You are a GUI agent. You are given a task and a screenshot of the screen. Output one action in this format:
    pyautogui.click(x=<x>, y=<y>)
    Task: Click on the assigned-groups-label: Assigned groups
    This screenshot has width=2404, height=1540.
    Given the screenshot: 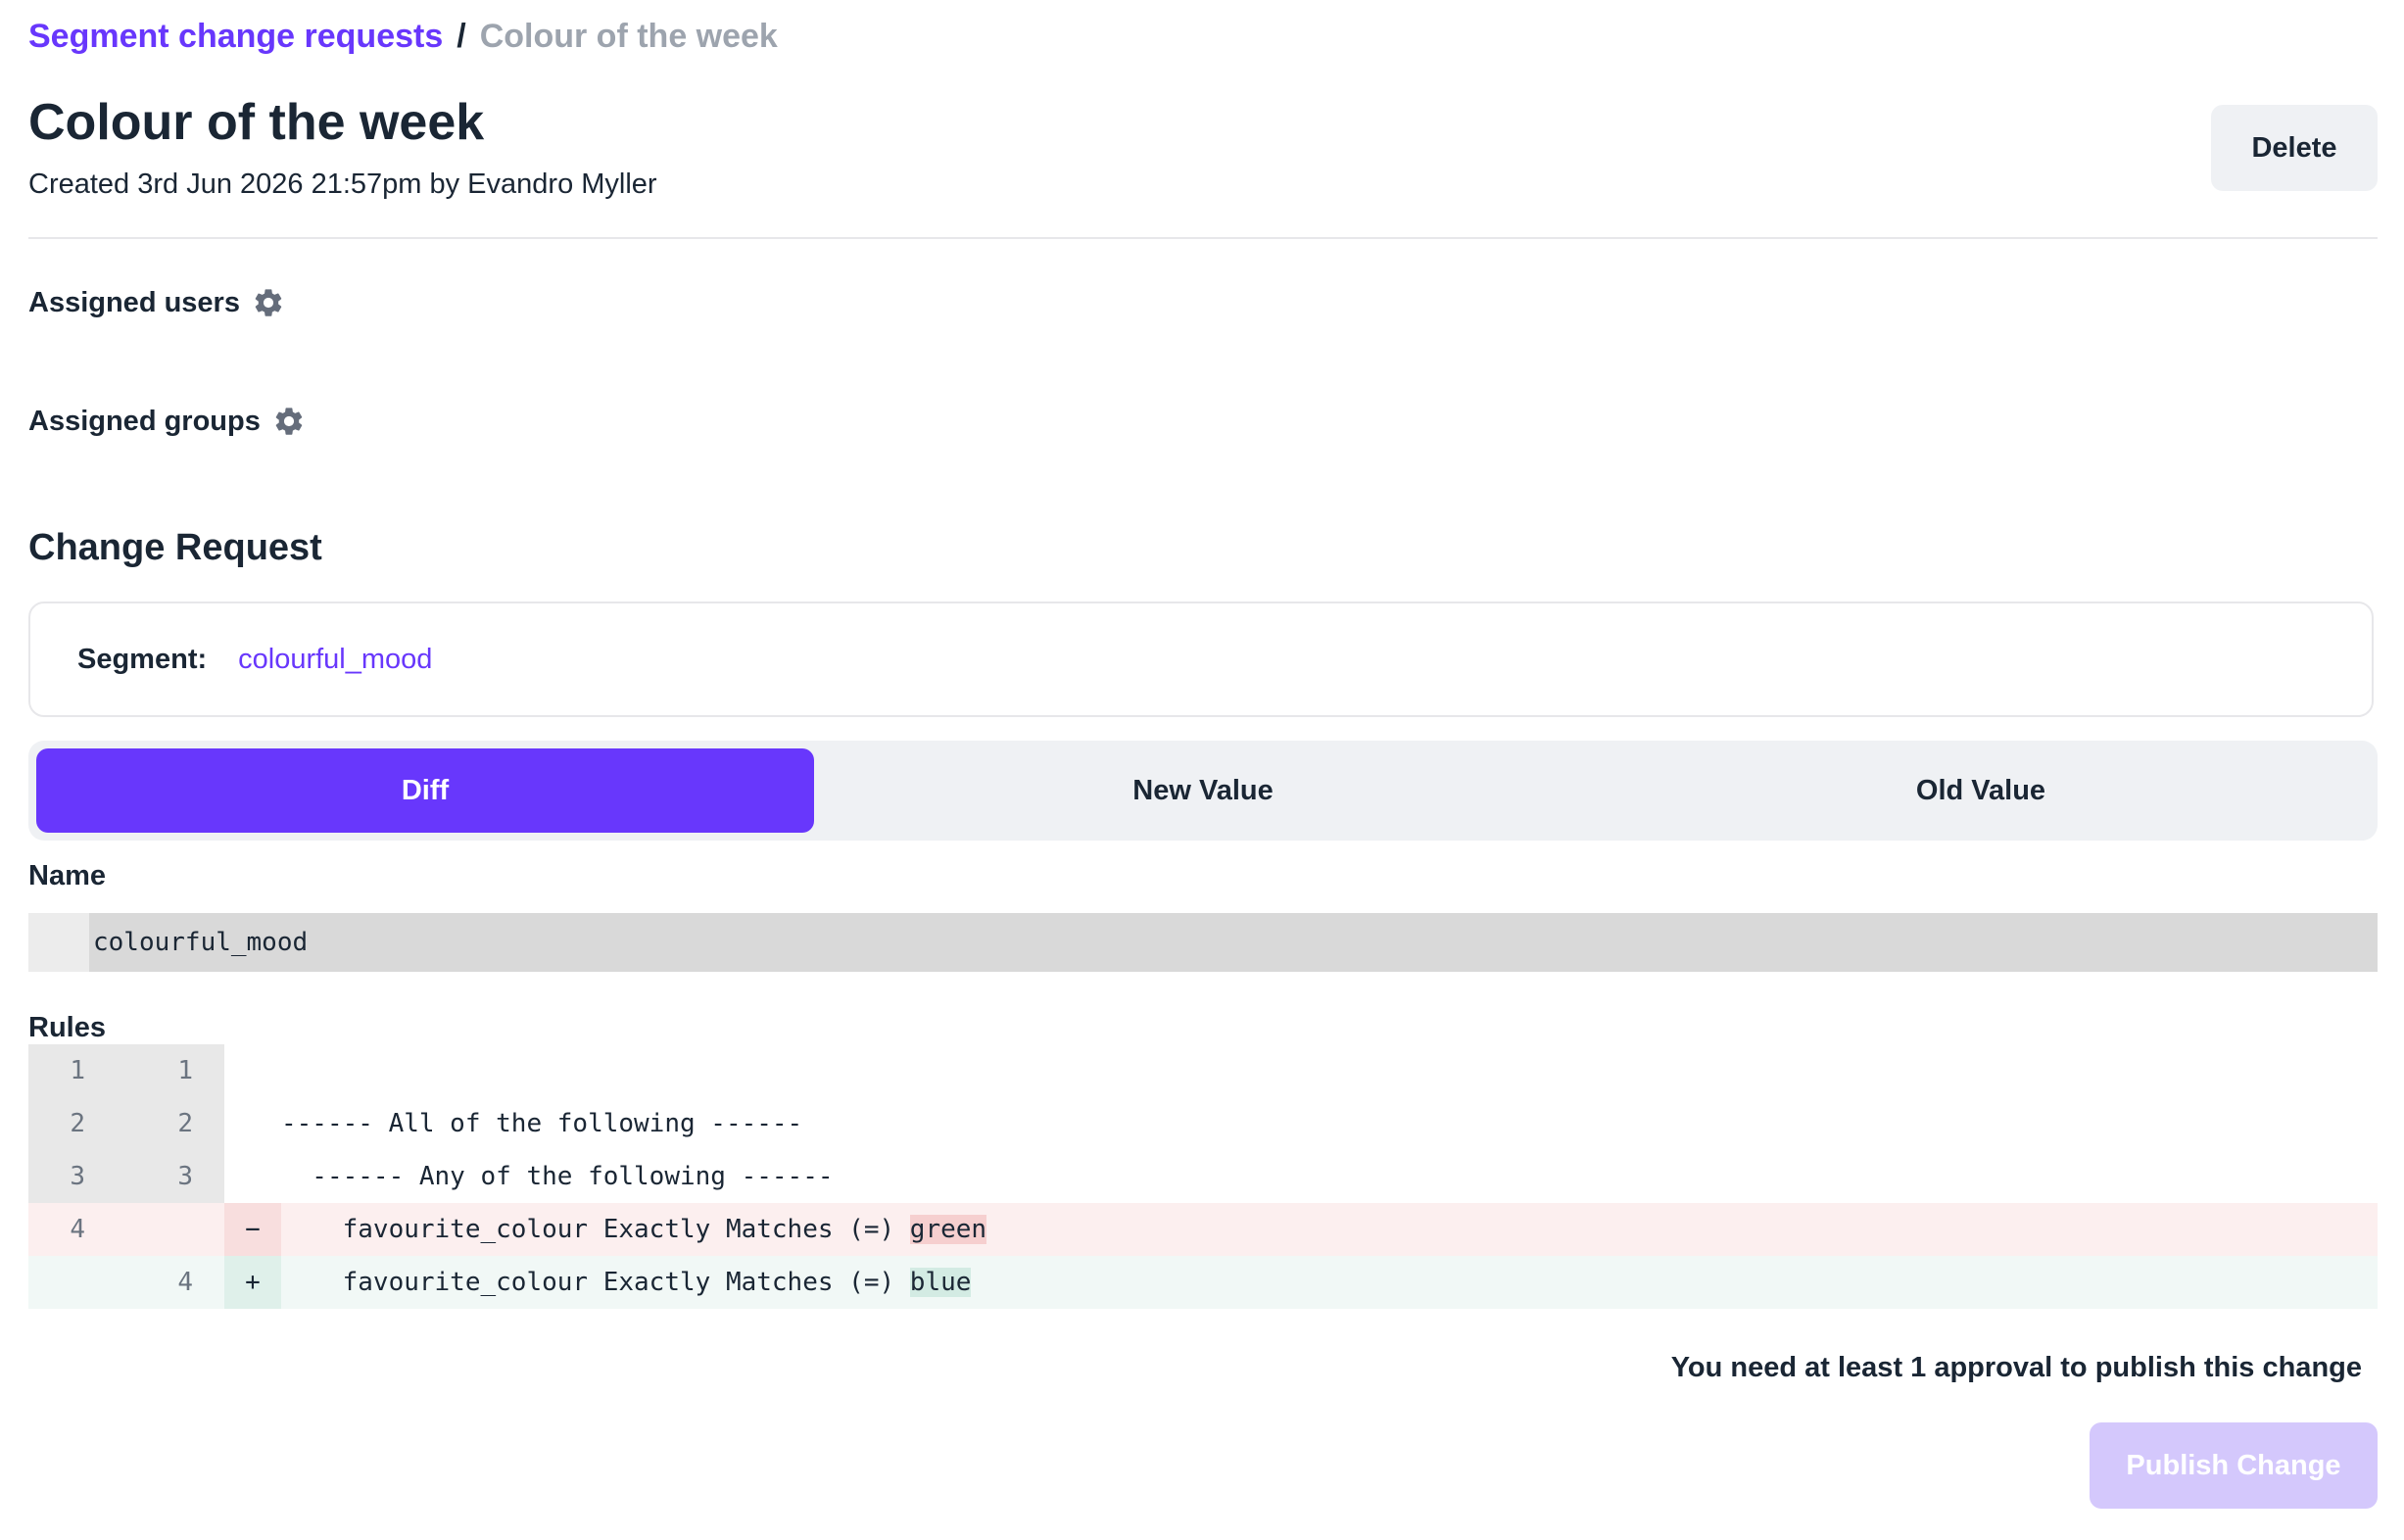 What is the action you would take?
    pyautogui.click(x=144, y=421)
    